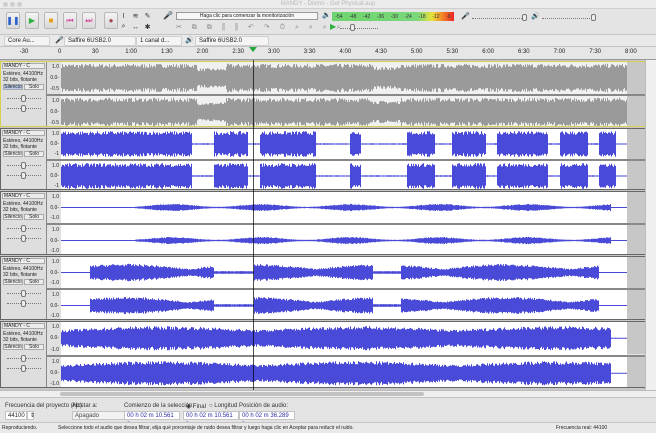 This screenshot has width=656, height=433. I want to click on time-shift-tool-icon: ↔, so click(135, 27).